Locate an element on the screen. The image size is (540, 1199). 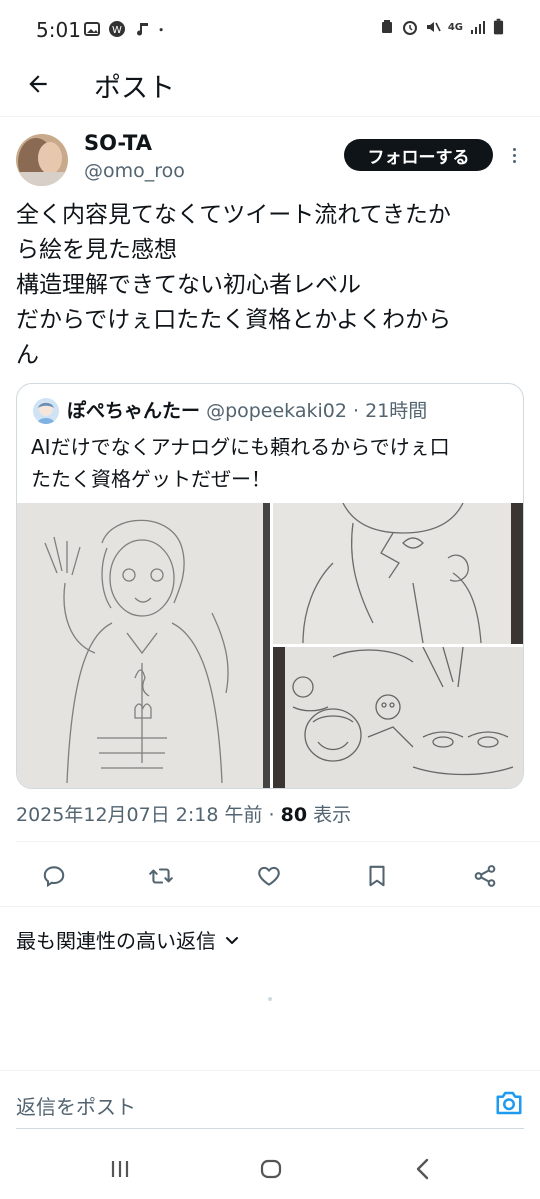
reply-button is located at coordinates (54, 876).